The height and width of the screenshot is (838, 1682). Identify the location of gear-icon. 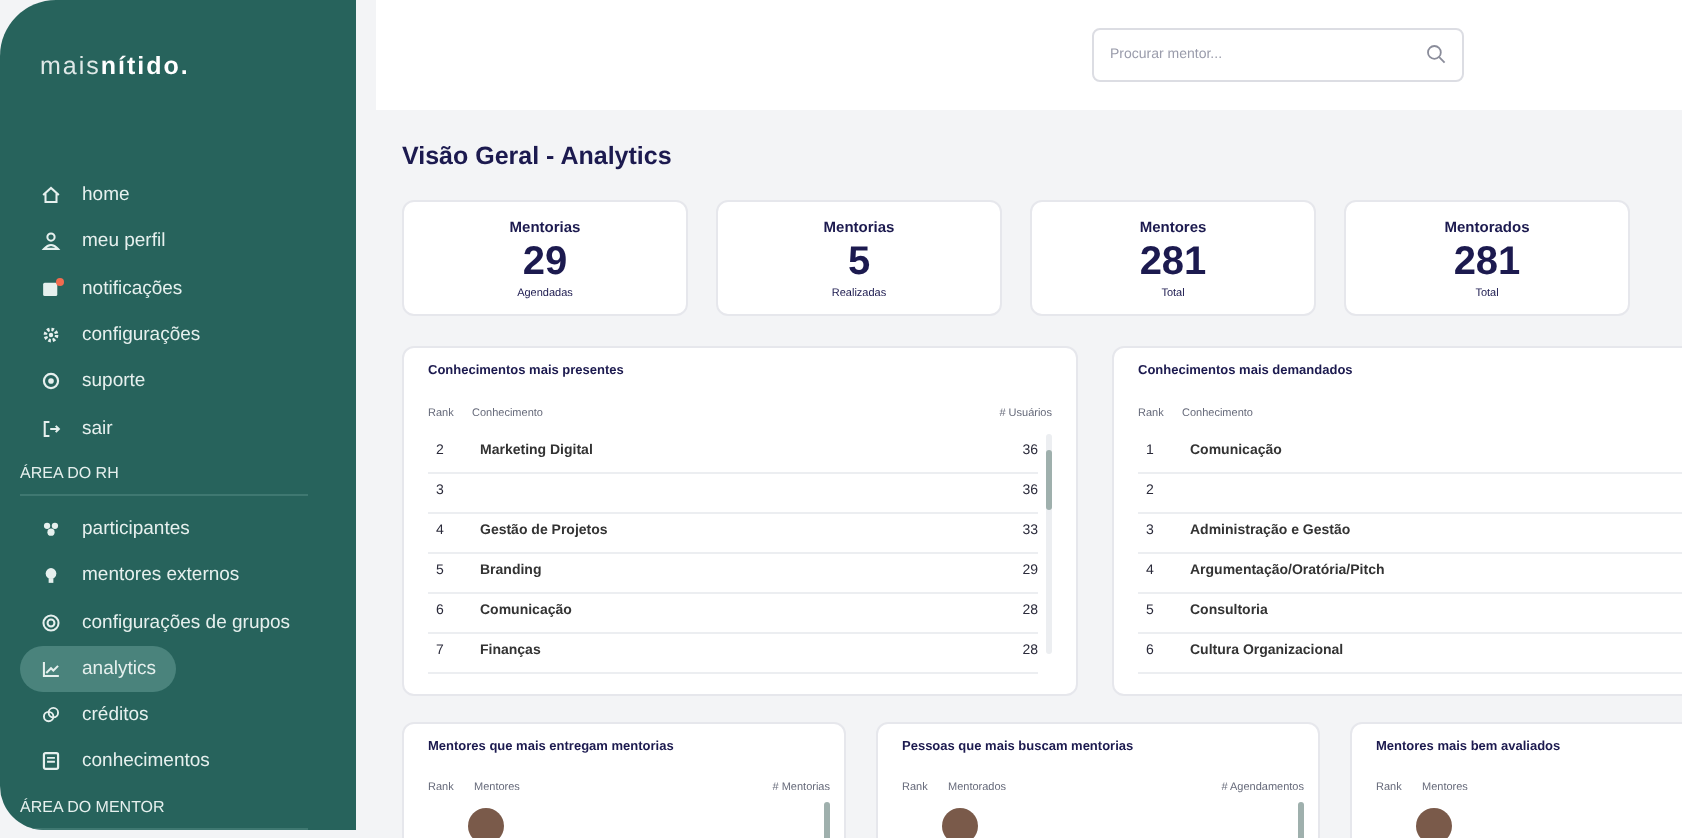
(51, 335).